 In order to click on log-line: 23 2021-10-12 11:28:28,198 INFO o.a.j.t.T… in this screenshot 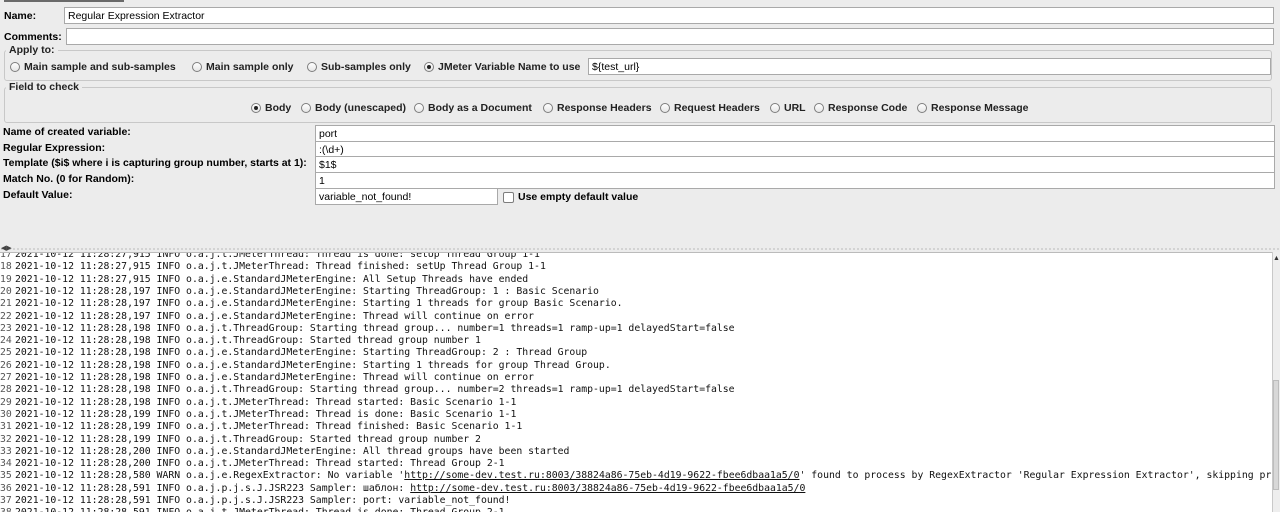, I will do `click(367, 329)`.